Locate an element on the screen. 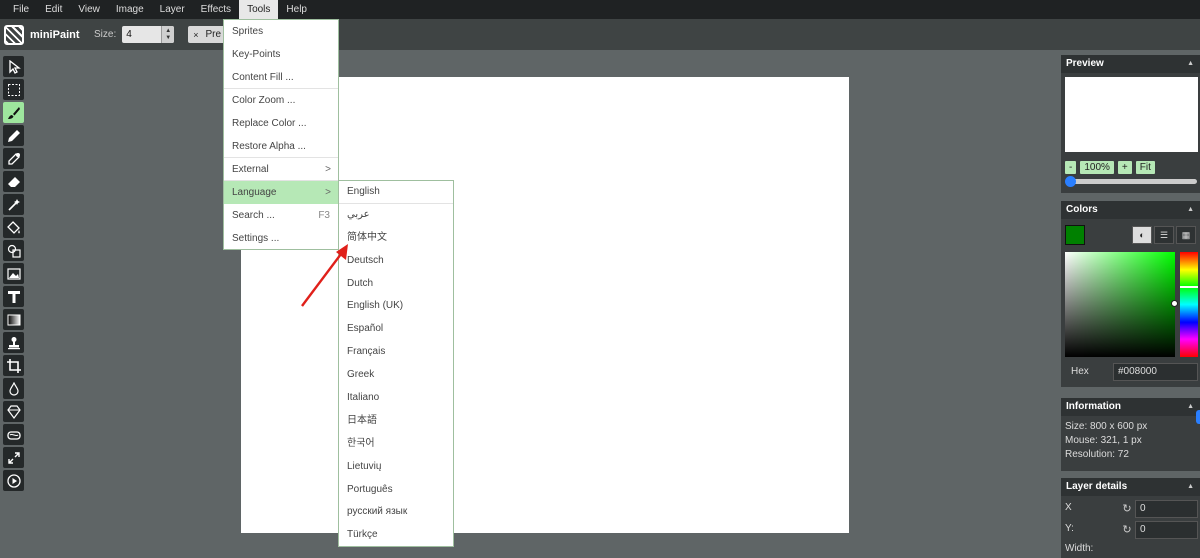 The height and width of the screenshot is (558, 1200). eraser-icon is located at coordinates (13, 181).